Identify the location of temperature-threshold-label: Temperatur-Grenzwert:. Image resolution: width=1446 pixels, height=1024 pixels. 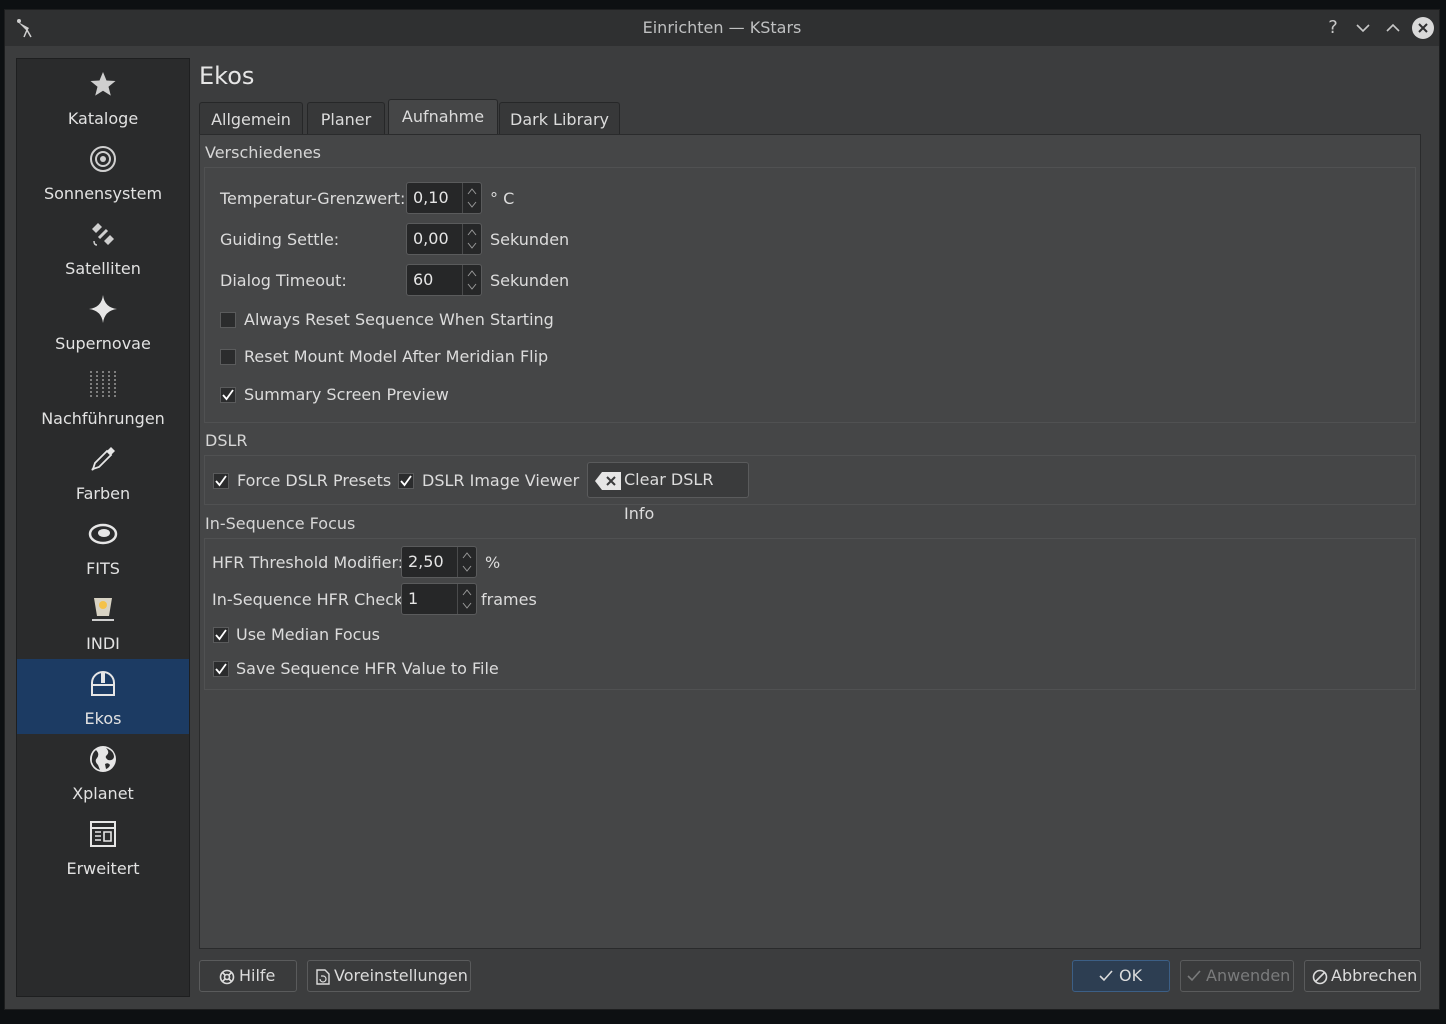
(313, 198).